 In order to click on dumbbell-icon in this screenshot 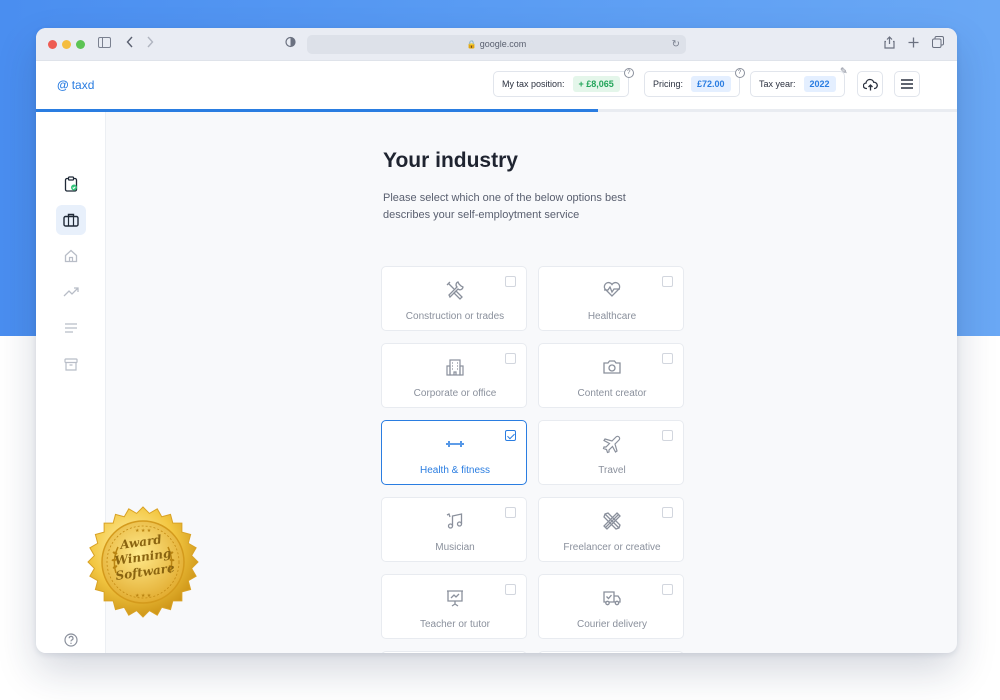, I will do `click(455, 444)`.